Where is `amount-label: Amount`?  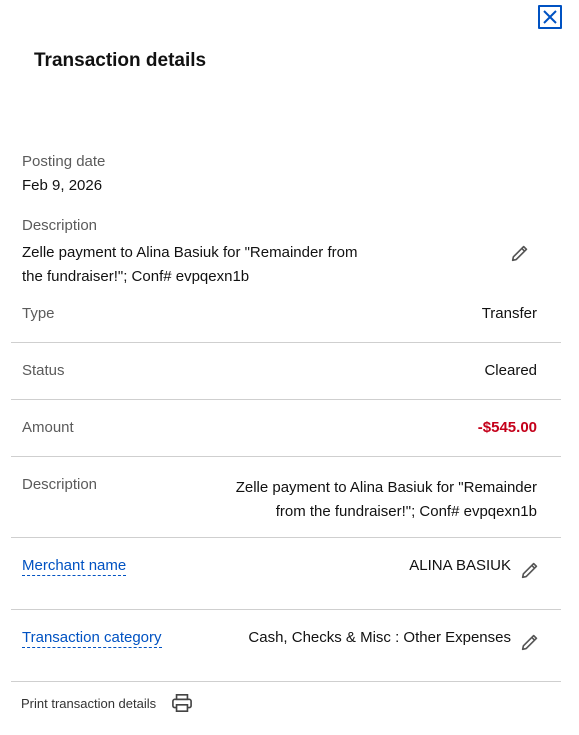
amount-label: Amount is located at coordinates (48, 427).